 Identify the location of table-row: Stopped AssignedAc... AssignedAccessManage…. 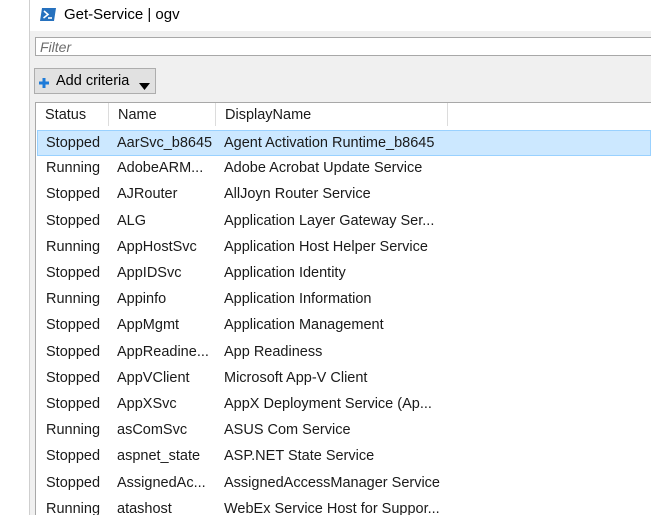
(344, 484).